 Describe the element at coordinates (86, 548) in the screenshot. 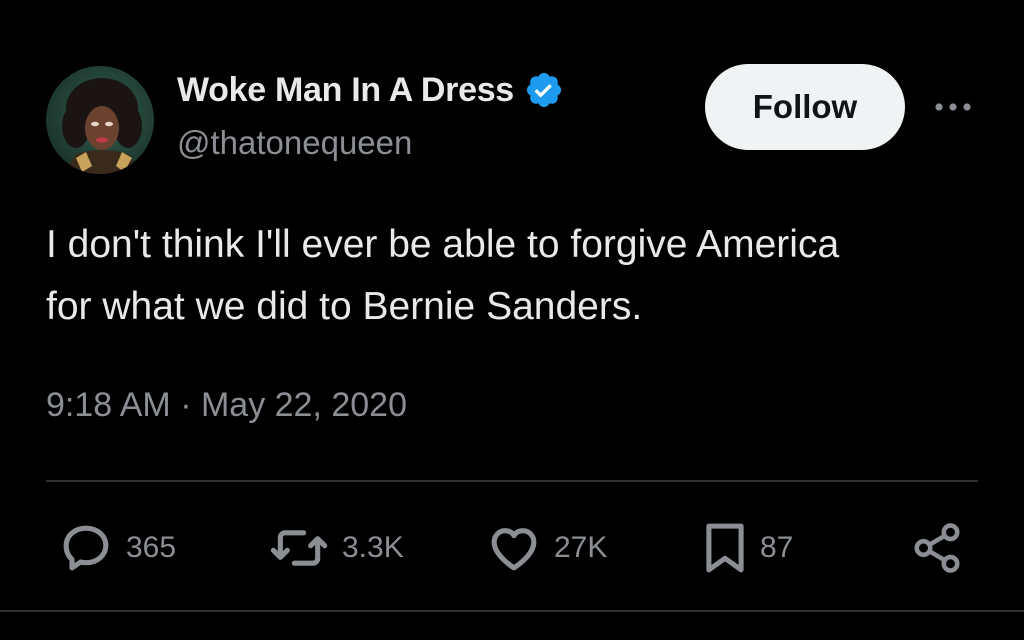

I see `reply-icon` at that location.